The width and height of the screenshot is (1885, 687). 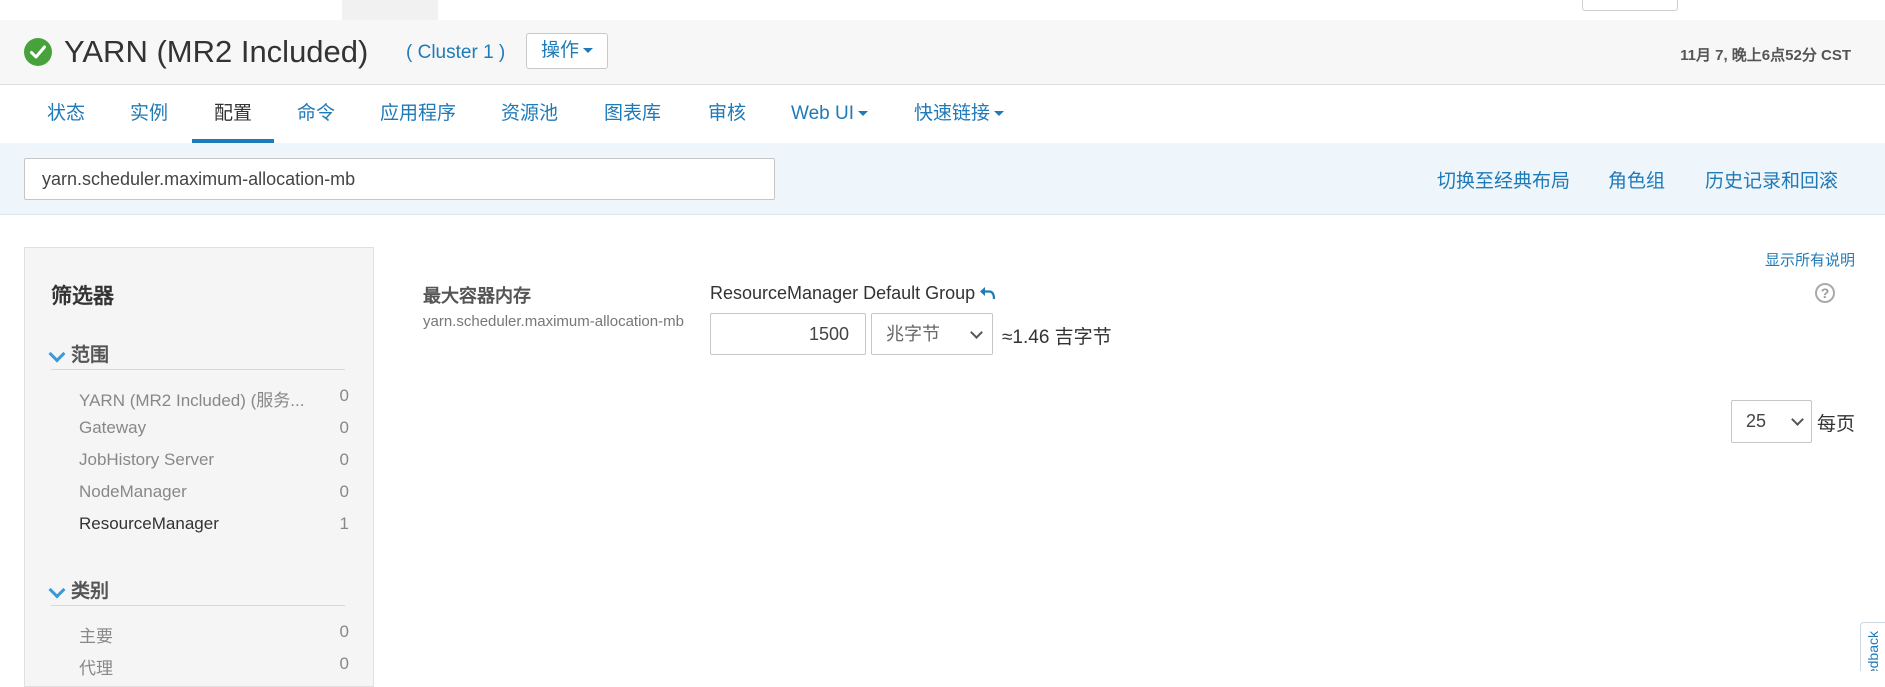 I want to click on property-label: 最大容器内存, so click(x=477, y=296).